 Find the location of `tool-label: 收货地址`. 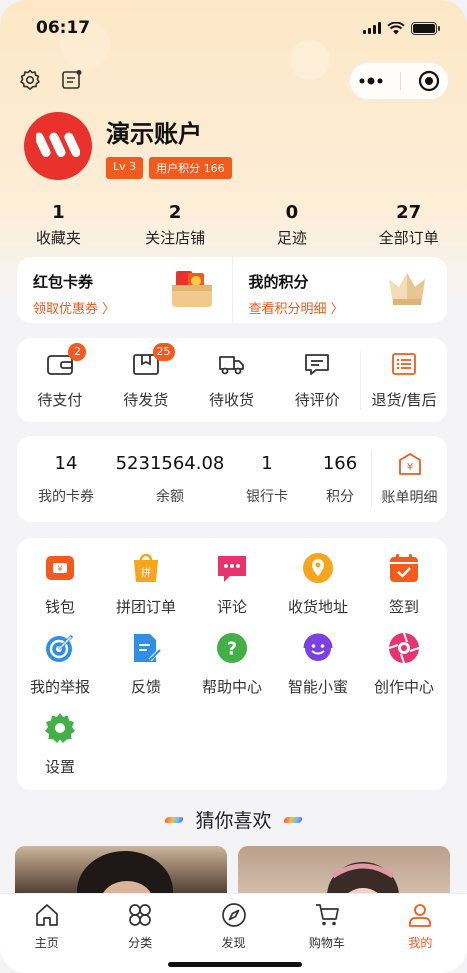

tool-label: 收货地址 is located at coordinates (317, 607).